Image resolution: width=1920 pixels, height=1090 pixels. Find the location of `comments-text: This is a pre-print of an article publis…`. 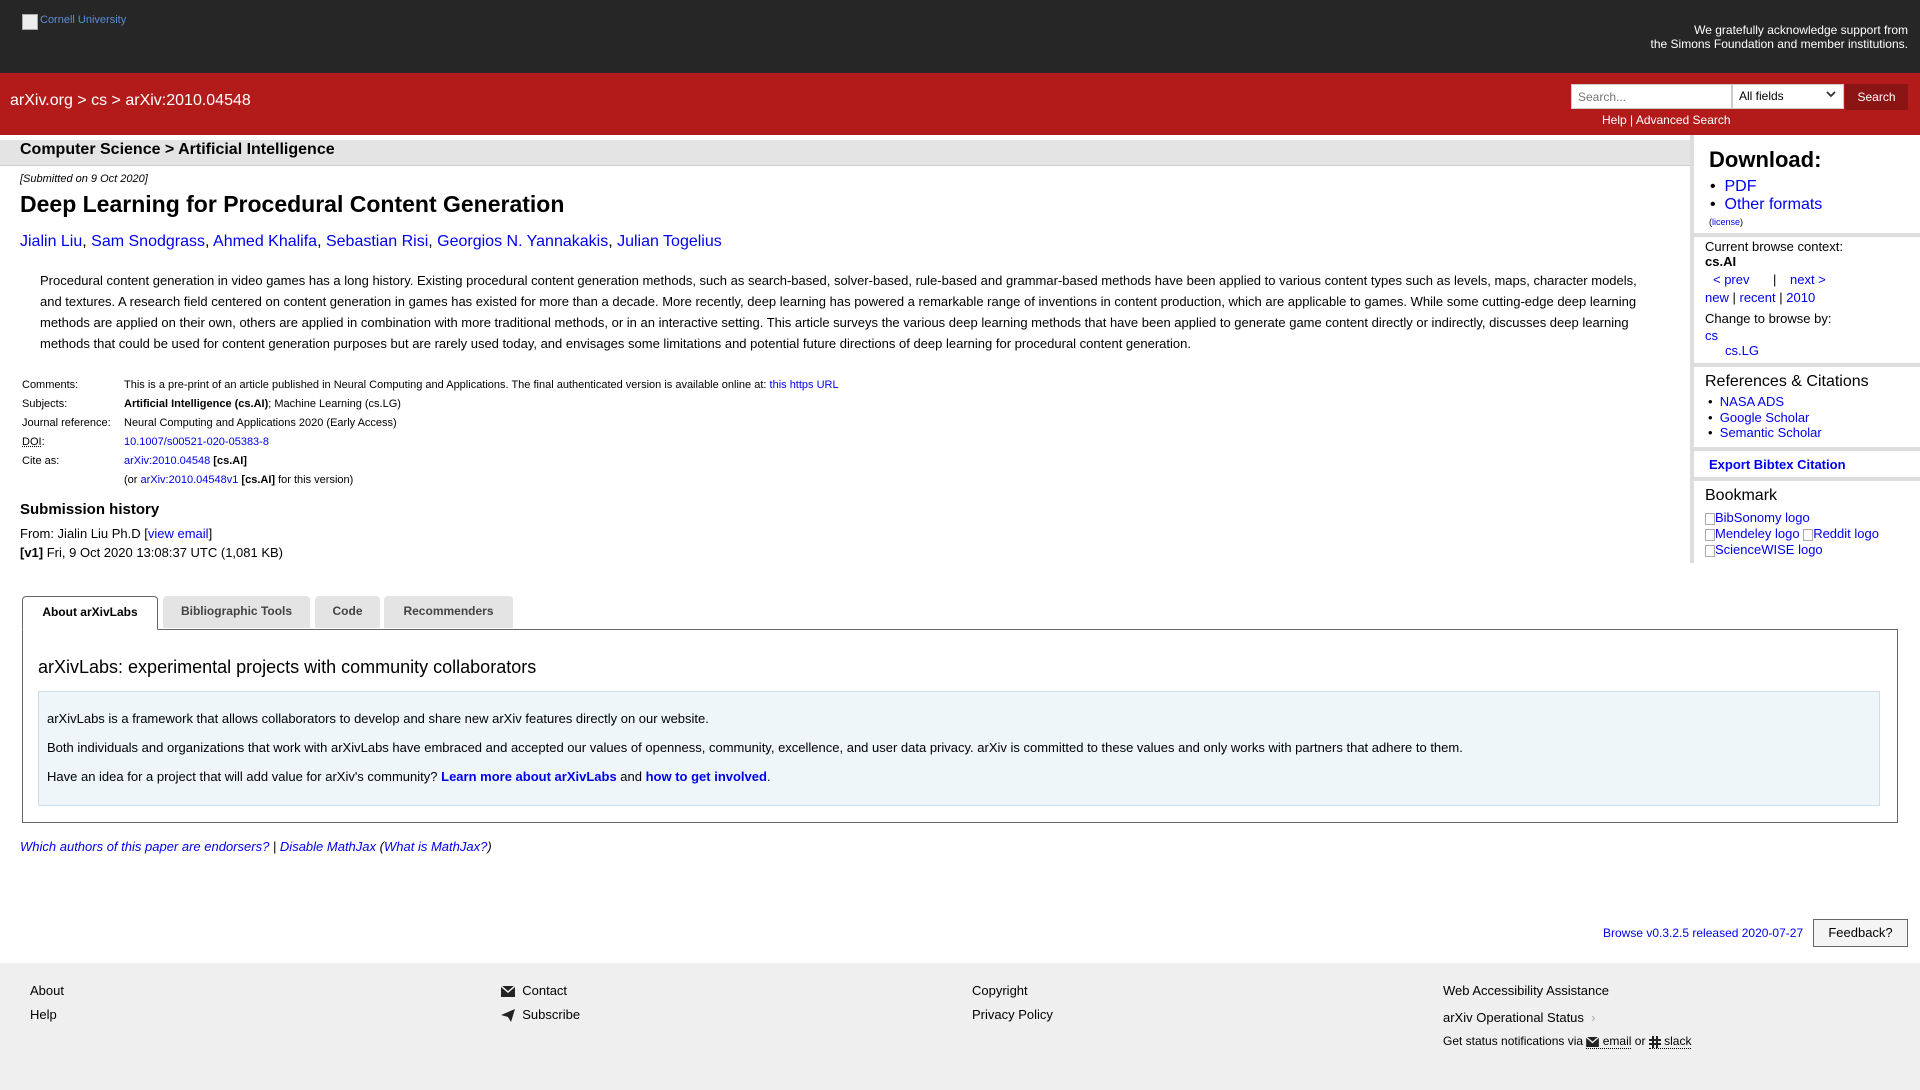

comments-text: This is a pre-print of an article publis… is located at coordinates (447, 384).